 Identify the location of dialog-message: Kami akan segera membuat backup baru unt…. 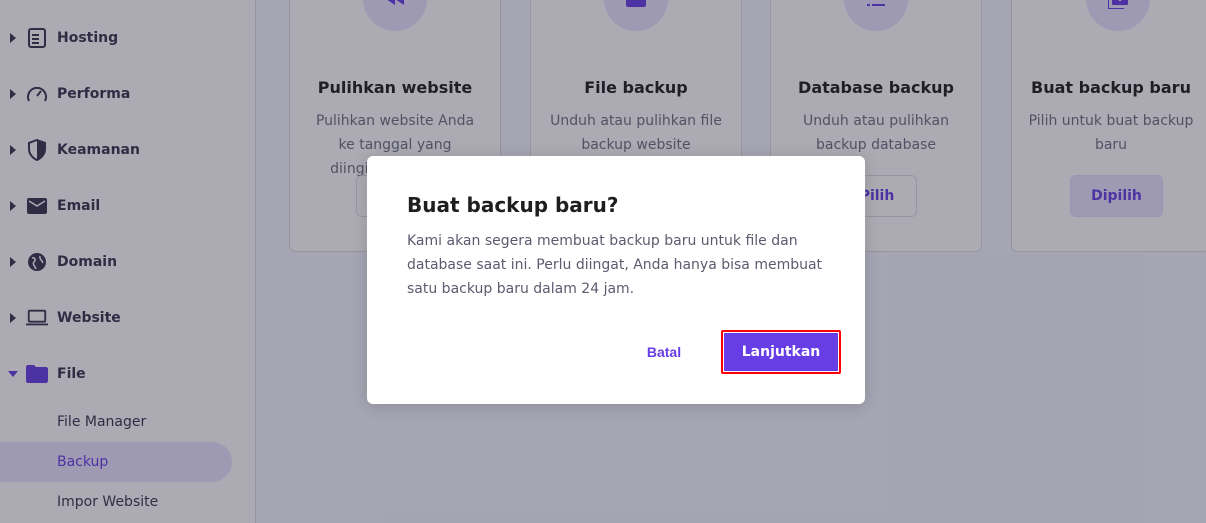
(615, 265).